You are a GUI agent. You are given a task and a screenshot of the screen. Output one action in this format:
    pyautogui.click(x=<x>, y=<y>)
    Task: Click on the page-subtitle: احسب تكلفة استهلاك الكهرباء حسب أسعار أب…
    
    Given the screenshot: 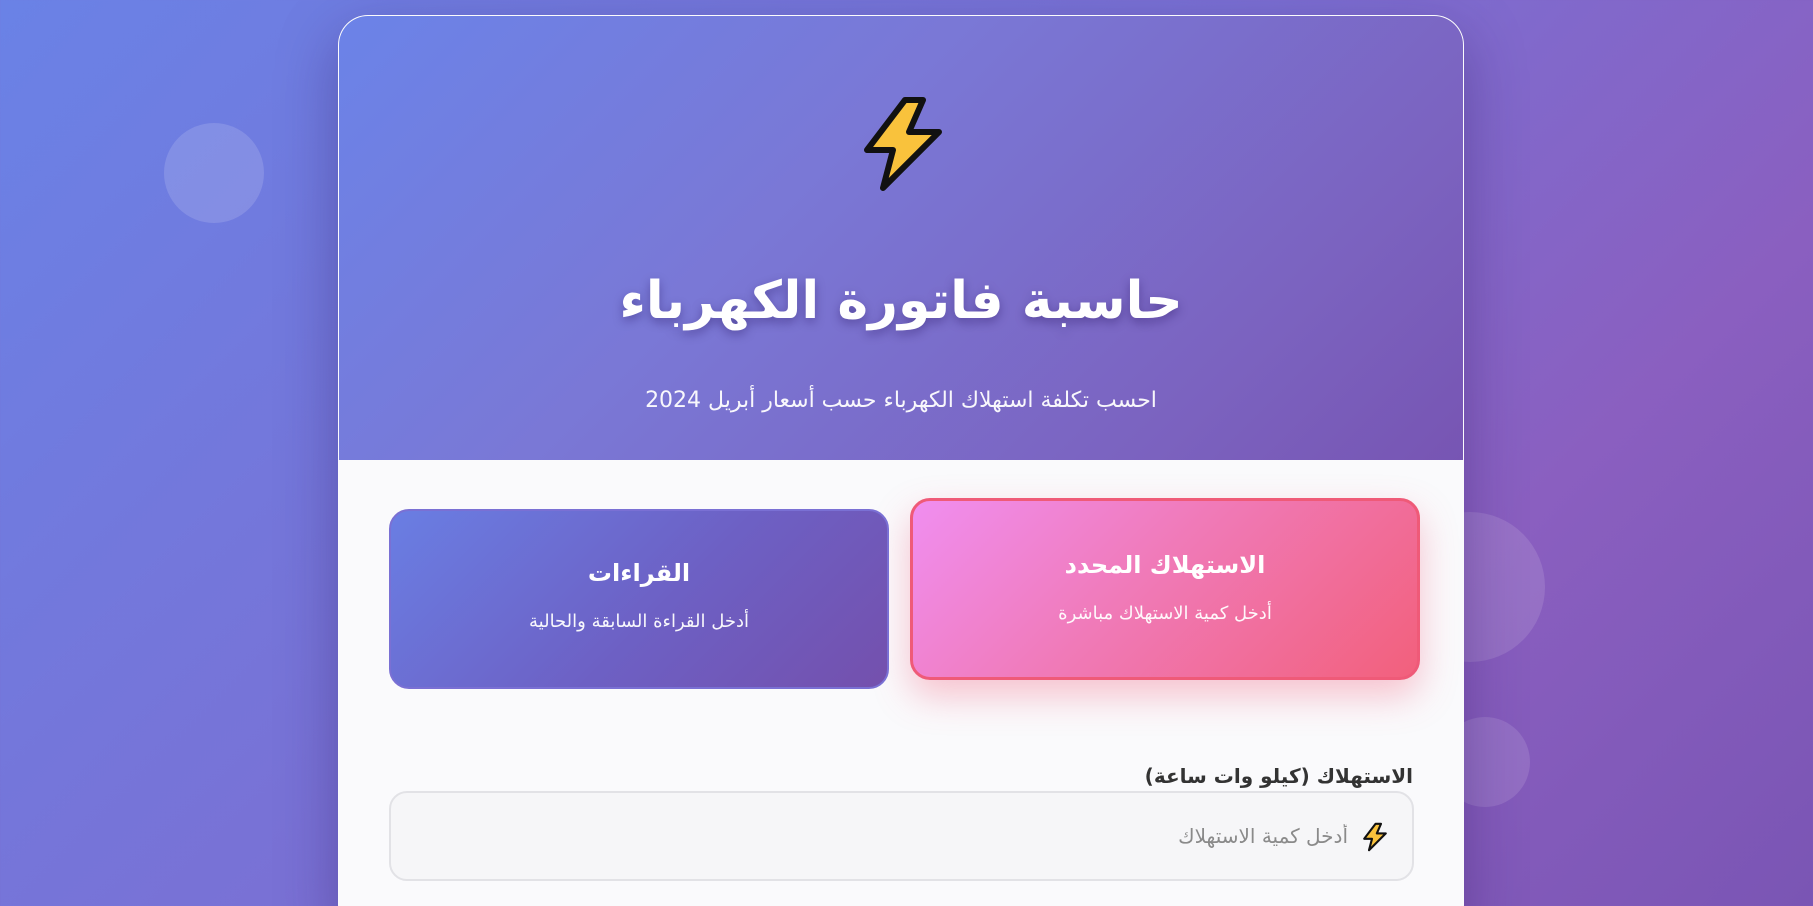 What is the action you would take?
    pyautogui.click(x=901, y=400)
    